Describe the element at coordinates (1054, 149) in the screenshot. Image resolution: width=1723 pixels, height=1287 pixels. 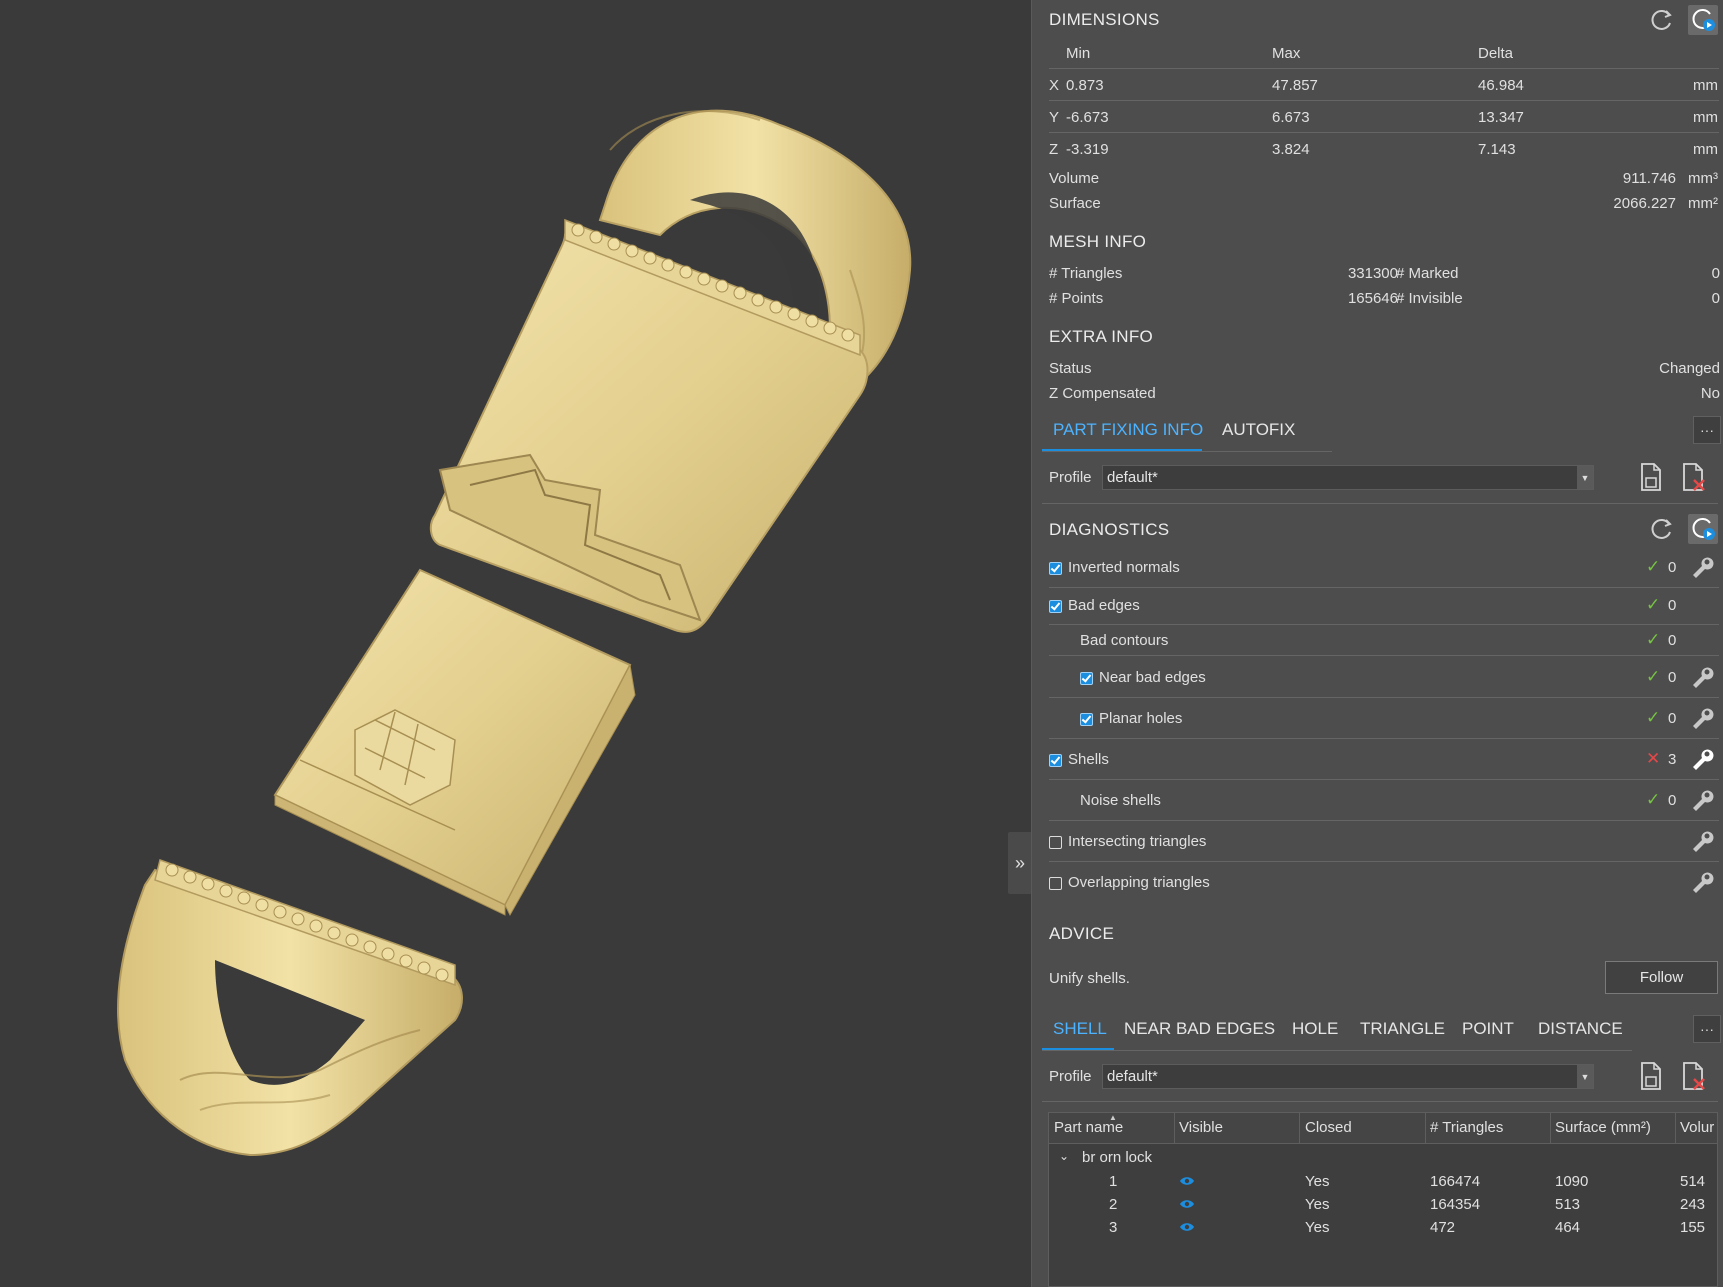
I see `axis-label: Z` at that location.